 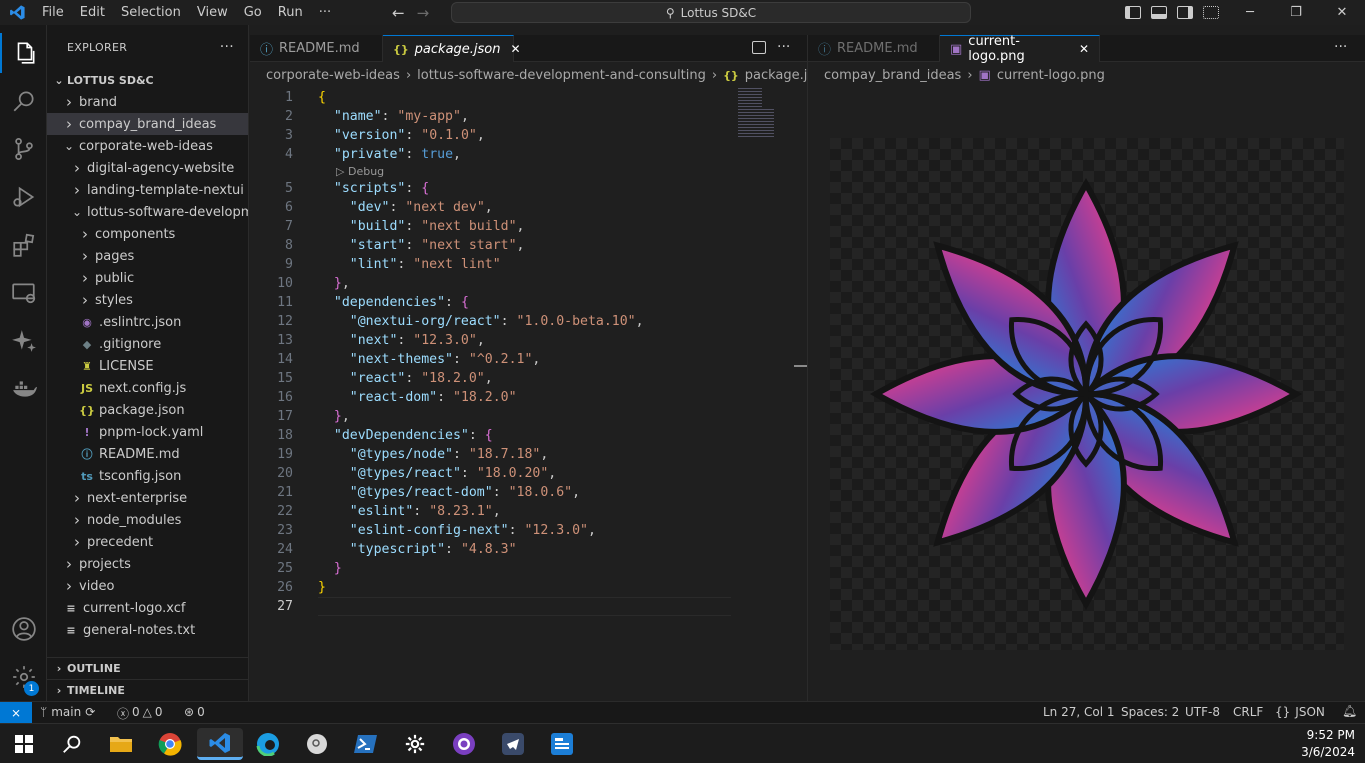 What do you see at coordinates (140, 713) in the screenshot?
I see `problems-indicator: ⓧ 0 △ 0` at bounding box center [140, 713].